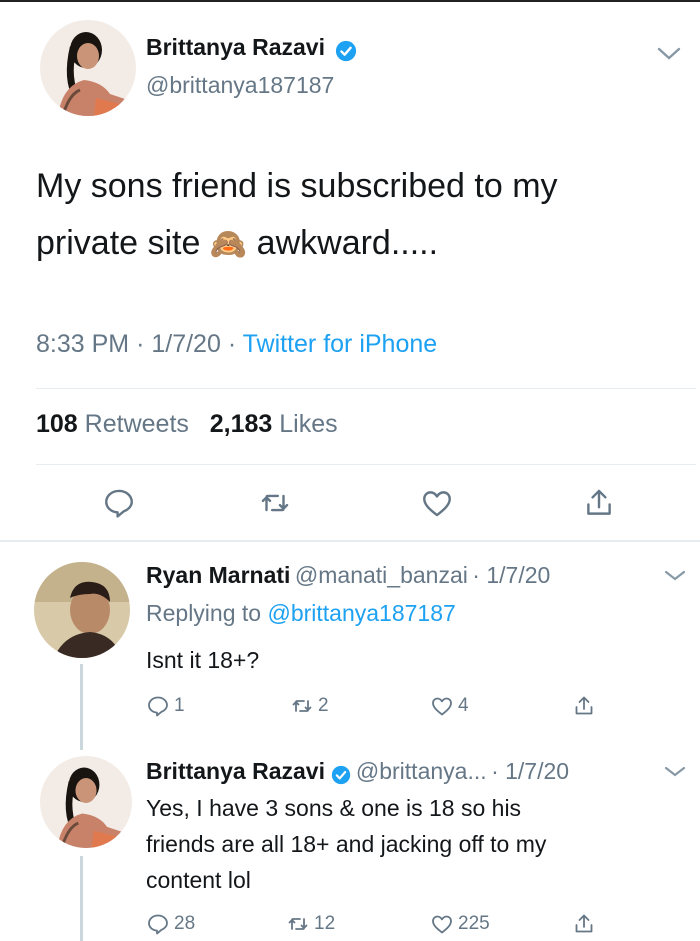 Image resolution: width=700 pixels, height=941 pixels. I want to click on like-action: 225, so click(460, 924).